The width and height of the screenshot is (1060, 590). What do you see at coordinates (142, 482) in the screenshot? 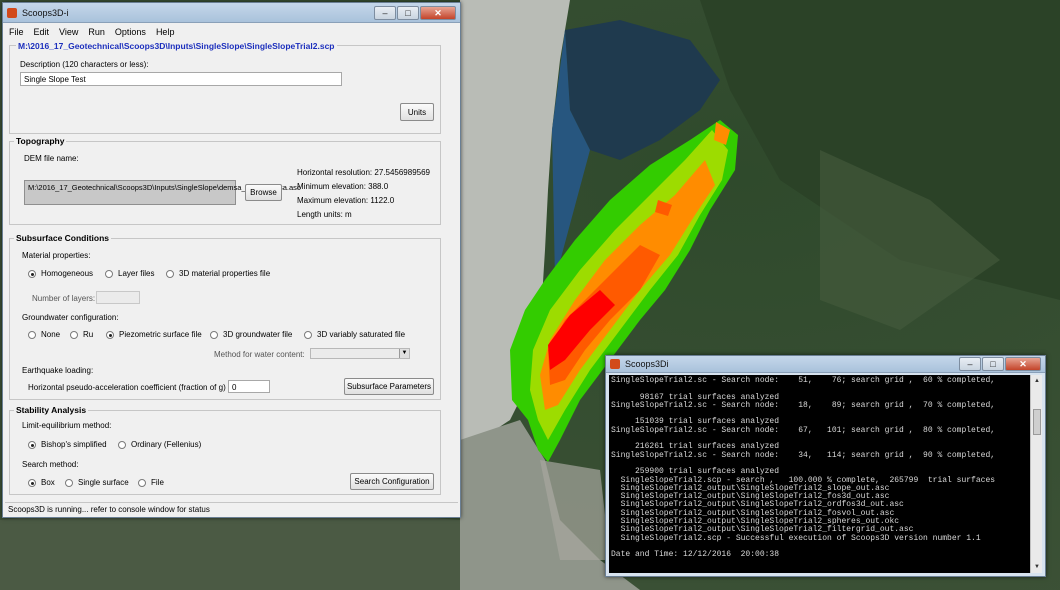
I see `radio-dot-file` at bounding box center [142, 482].